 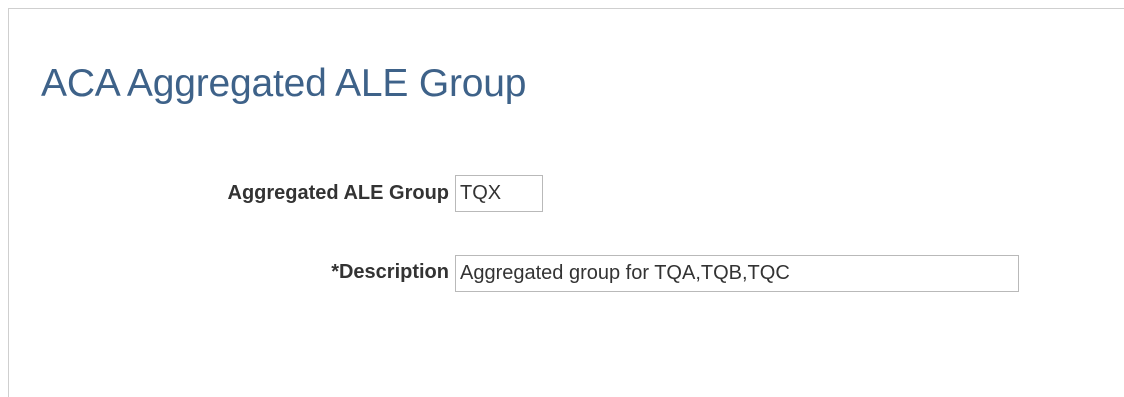 I want to click on aggregated-ale-group-field: TQX, so click(x=499, y=193).